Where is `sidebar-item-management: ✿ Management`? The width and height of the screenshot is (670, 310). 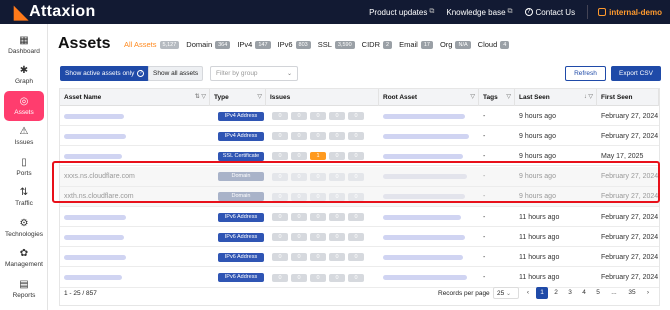
sidebar-item-management: ✿ Management is located at coordinates (24, 258).